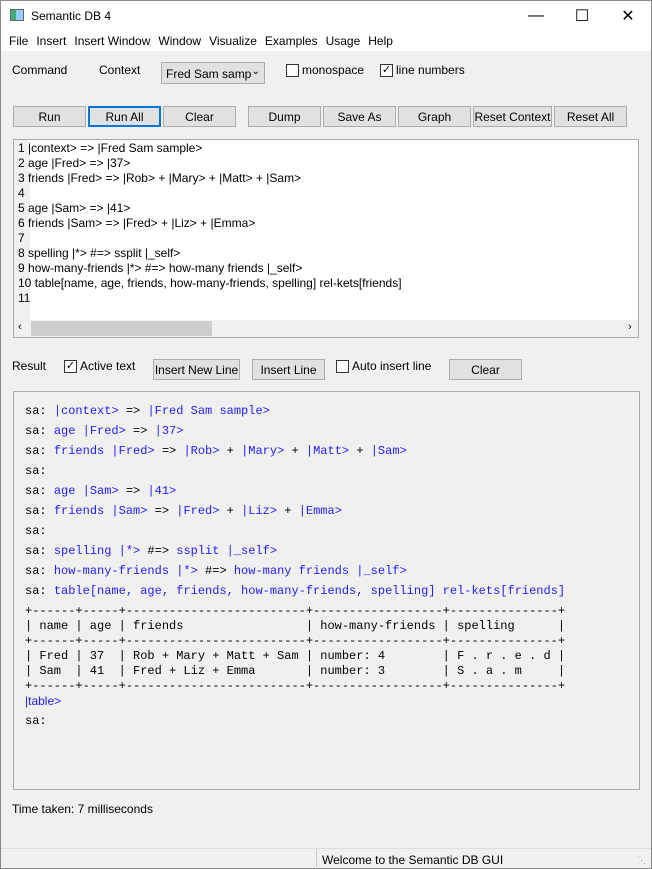  What do you see at coordinates (209, 74) in the screenshot?
I see `context-value: Fred Sam samp` at bounding box center [209, 74].